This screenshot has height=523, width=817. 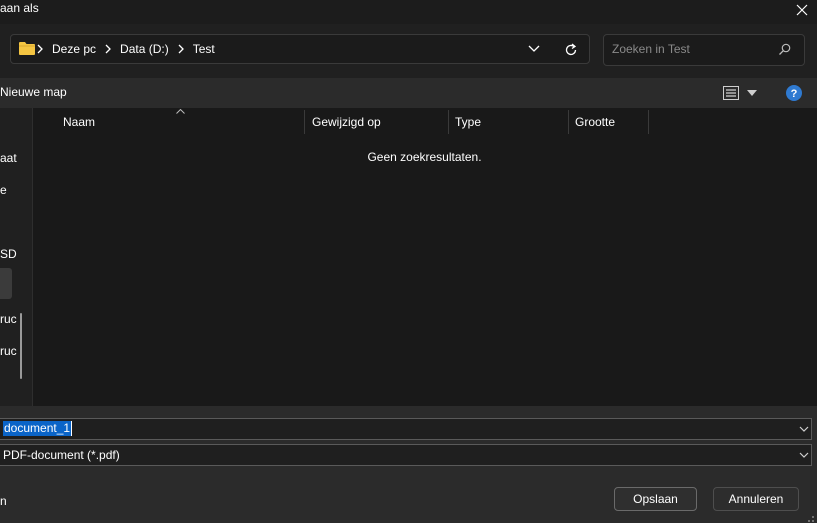 What do you see at coordinates (804, 429) in the screenshot?
I see `filename-dropdown-icon` at bounding box center [804, 429].